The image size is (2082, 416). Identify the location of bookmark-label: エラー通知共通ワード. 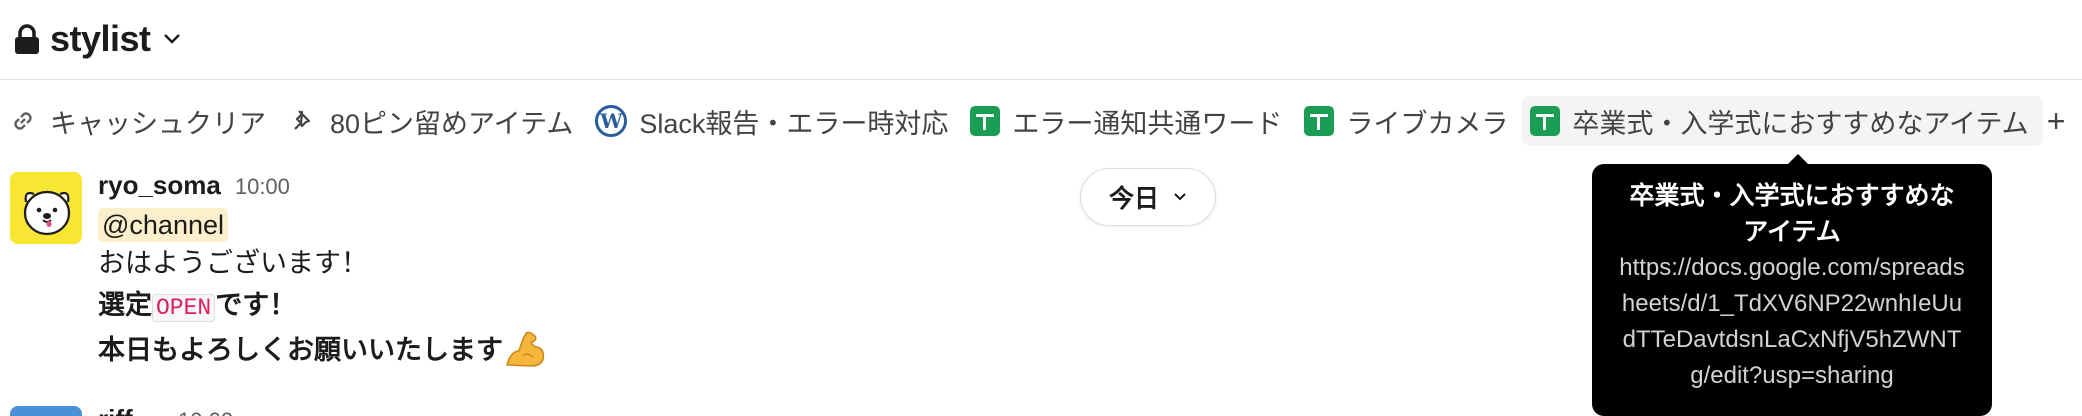
(1147, 123).